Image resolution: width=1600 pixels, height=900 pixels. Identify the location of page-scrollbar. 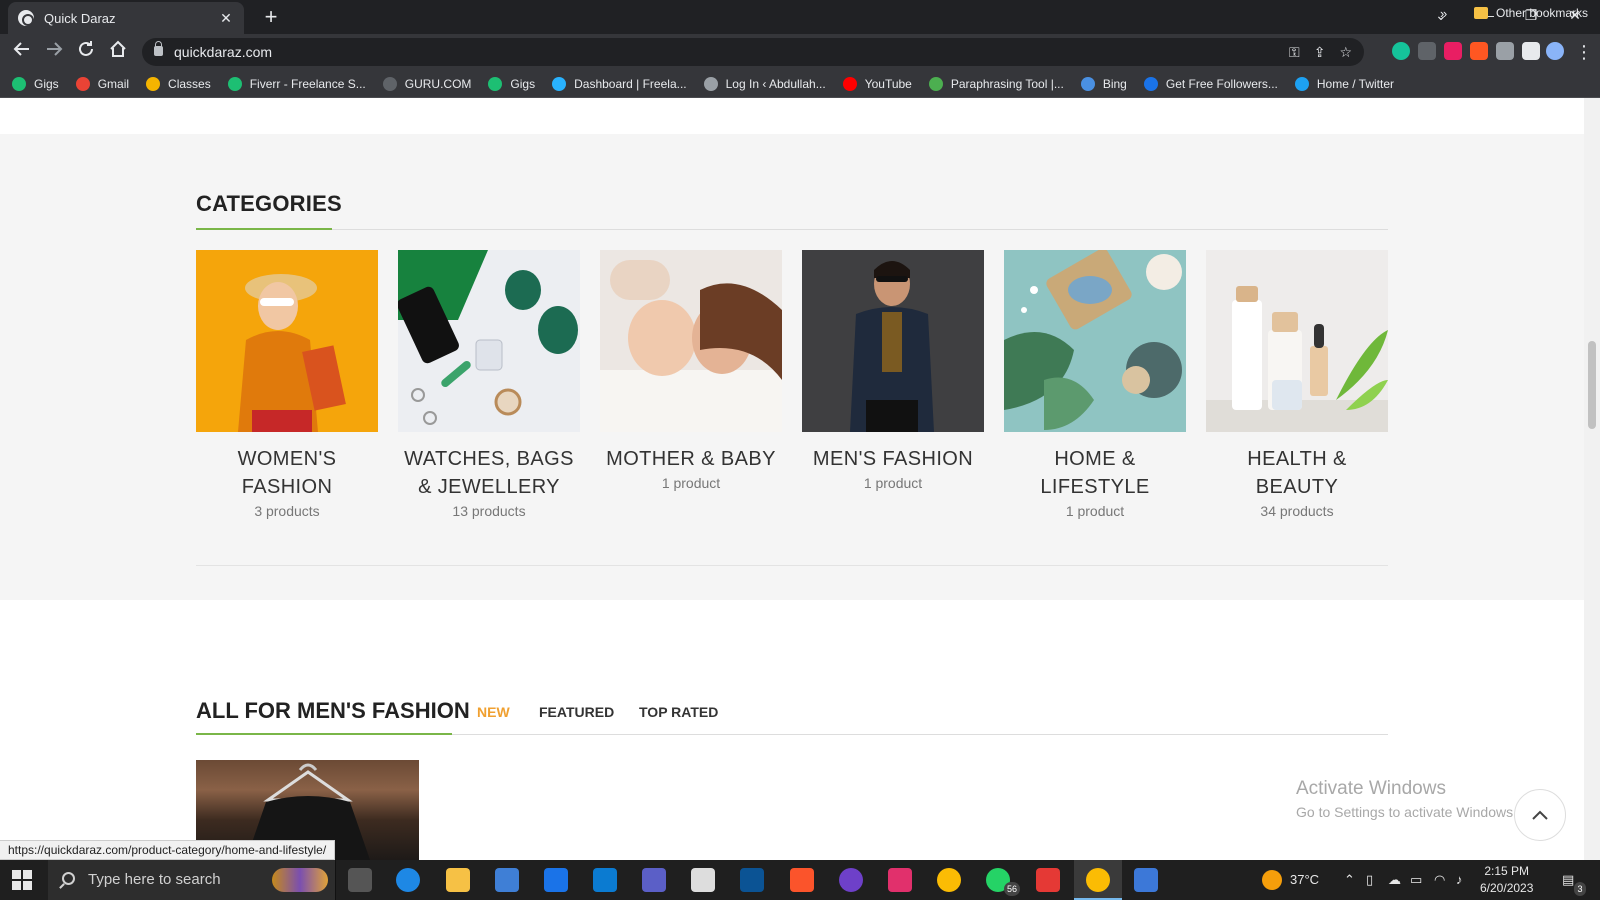
(1592, 479).